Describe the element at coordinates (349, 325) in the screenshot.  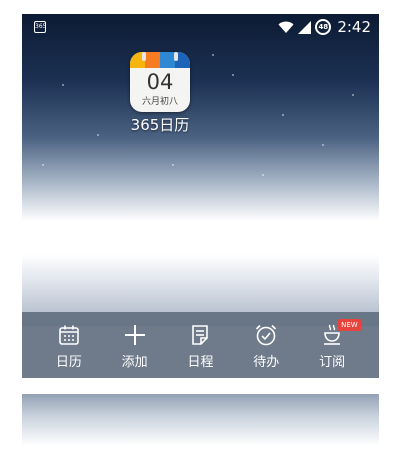
I see `new-badge: NEW` at that location.